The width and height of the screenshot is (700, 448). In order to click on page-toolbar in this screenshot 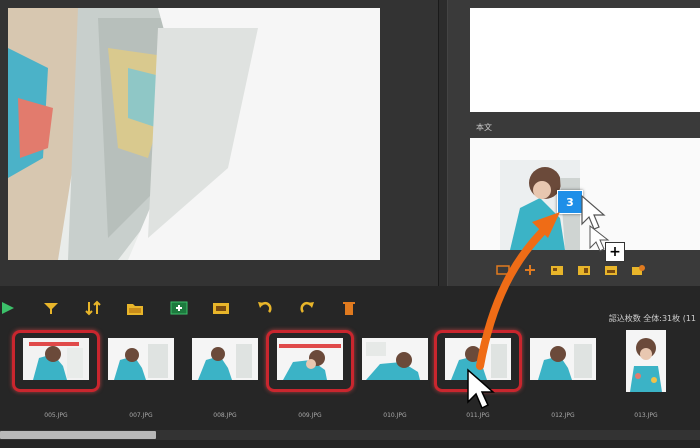, I will do `click(589, 270)`.